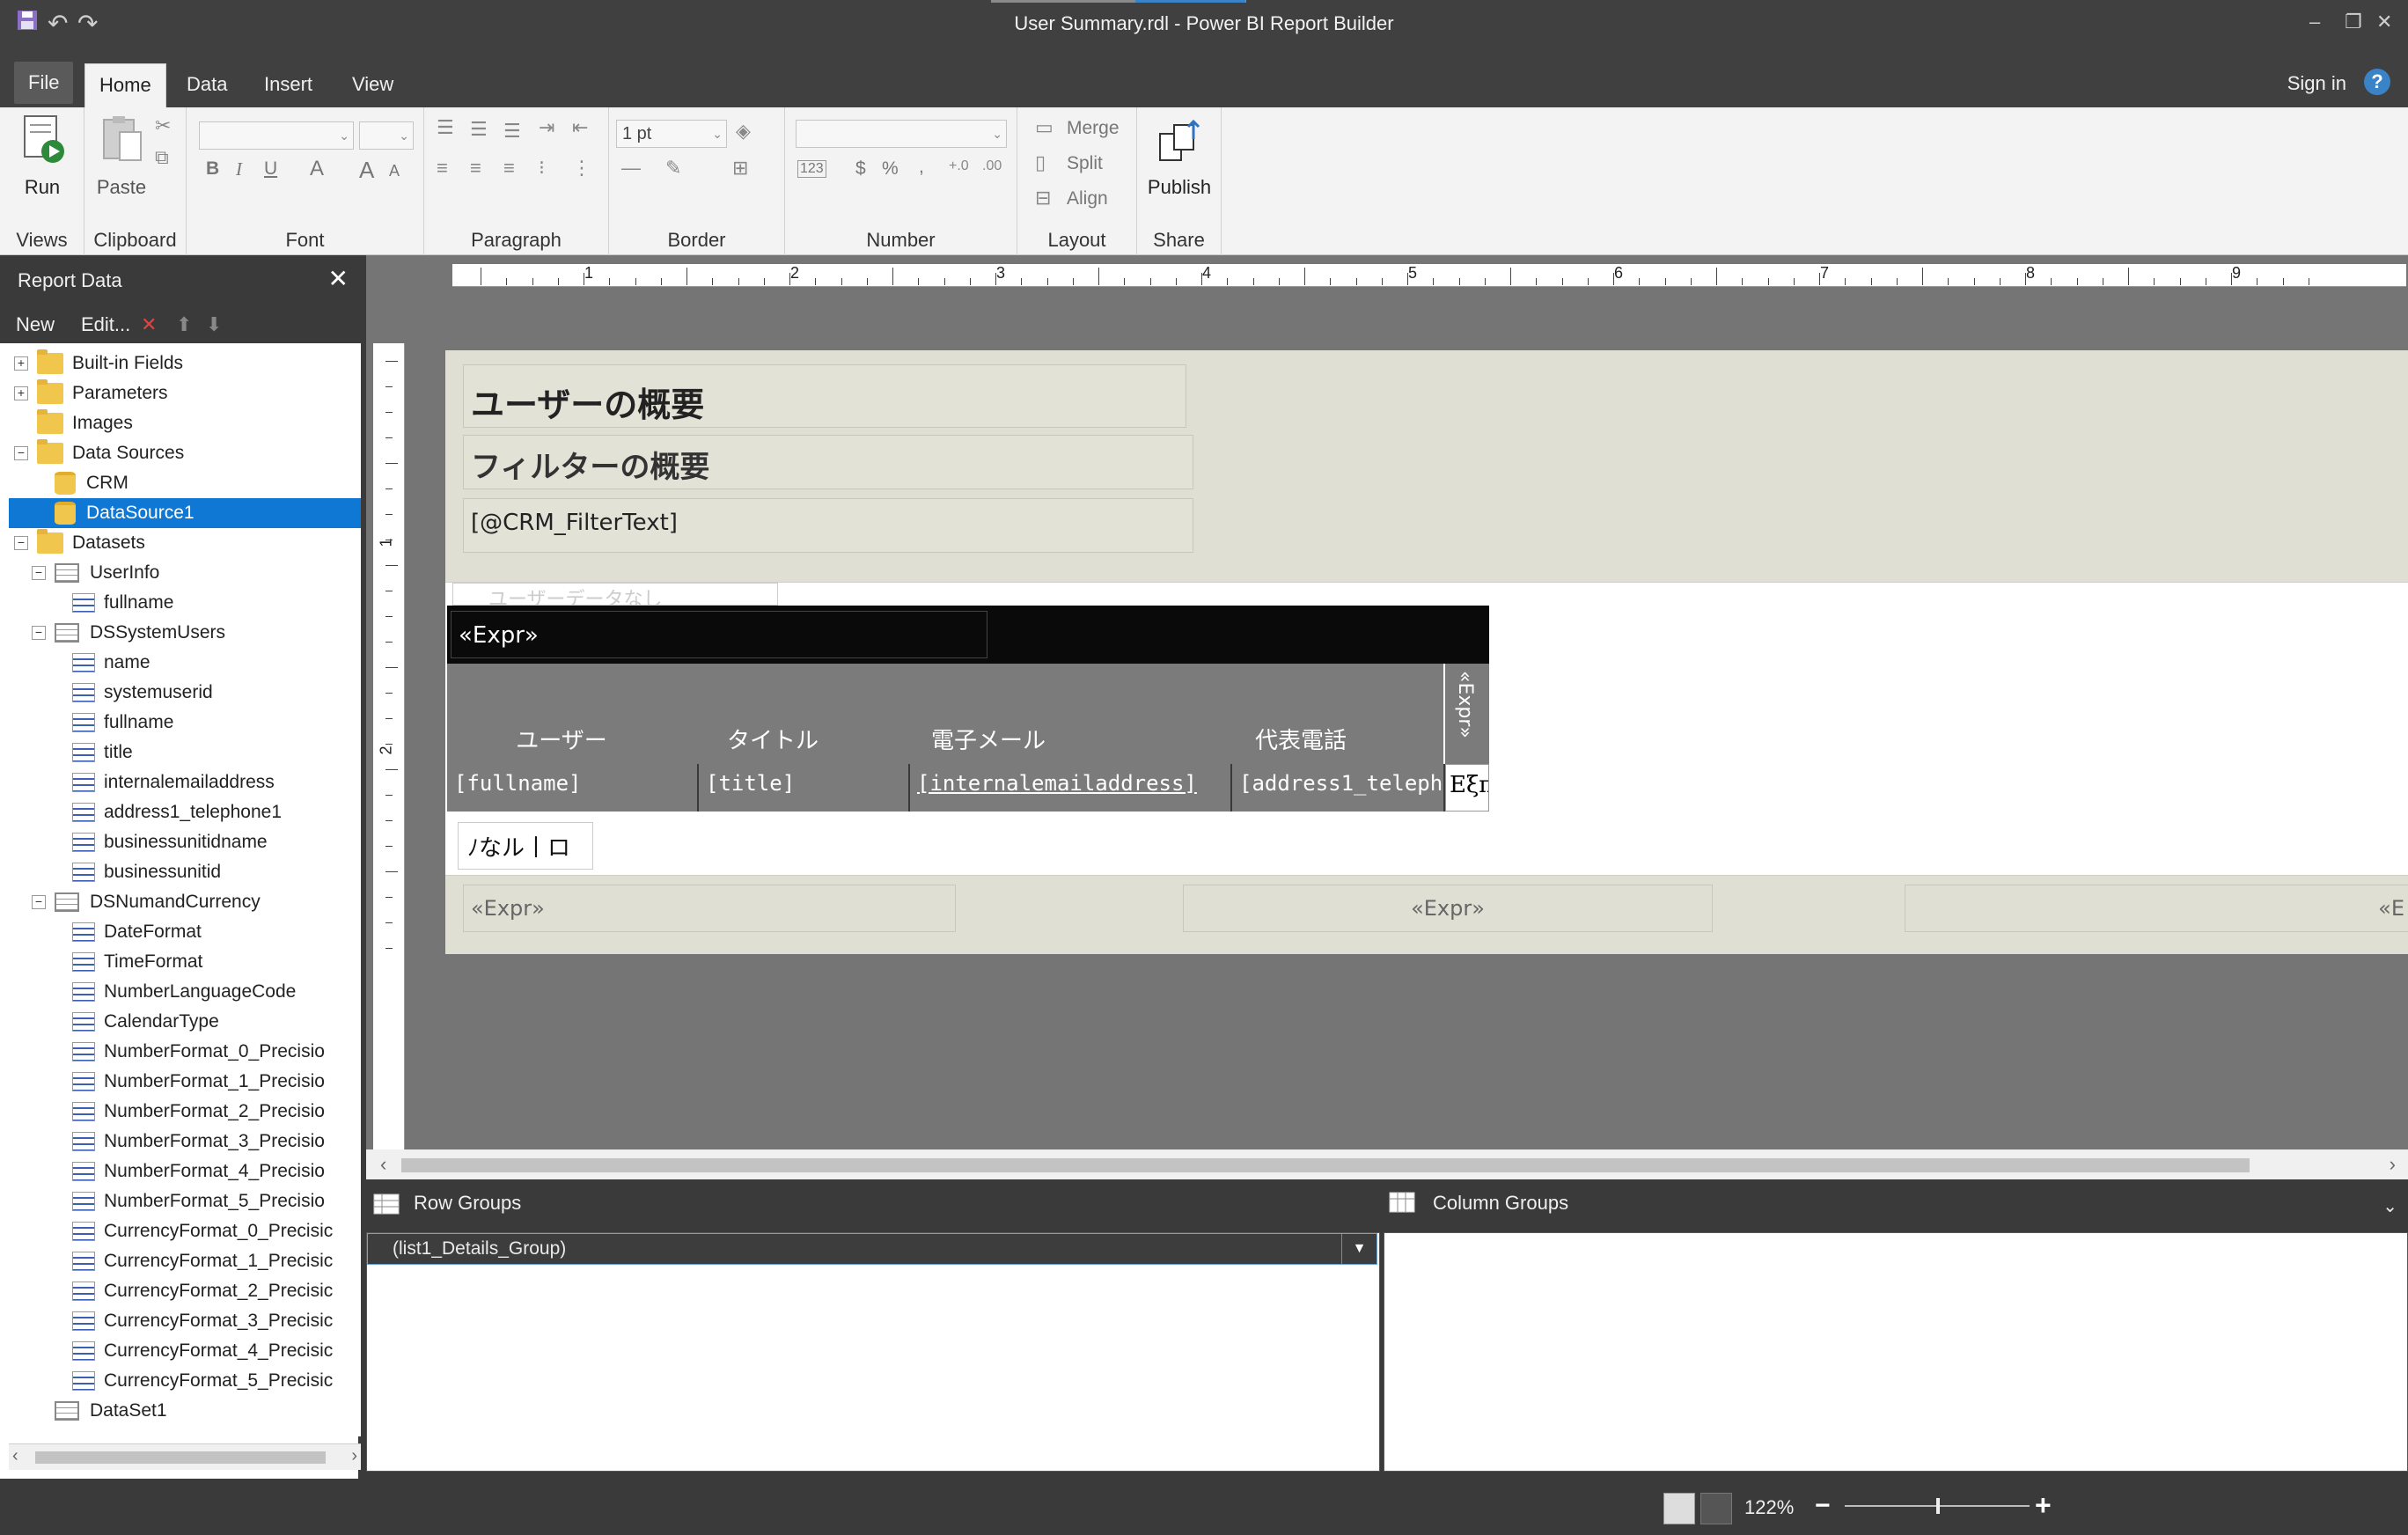  I want to click on header-phone: 代表電話, so click(1301, 739).